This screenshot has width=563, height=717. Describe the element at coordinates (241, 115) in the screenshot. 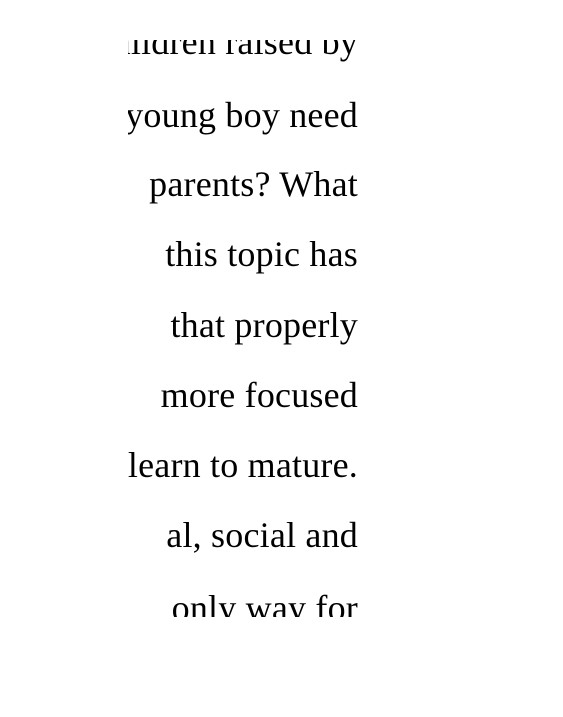

I see `text-line-2: young boy need` at that location.